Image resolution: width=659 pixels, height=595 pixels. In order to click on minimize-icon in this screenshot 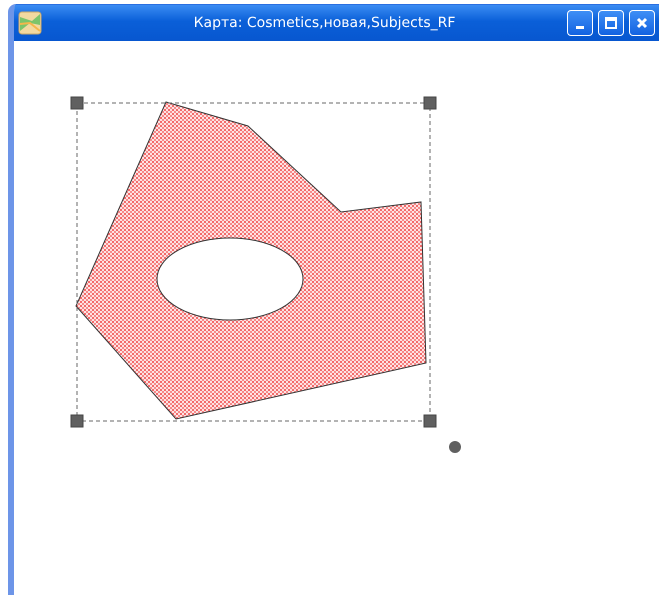, I will do `click(580, 27)`.